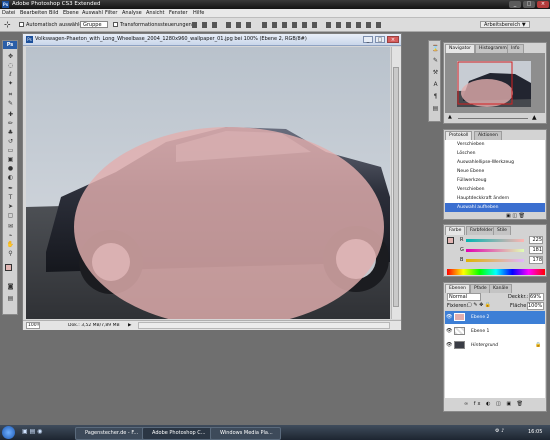 The width and height of the screenshot is (550, 440). What do you see at coordinates (435, 48) in the screenshot?
I see `history-panel-icon: ⌛` at bounding box center [435, 48].